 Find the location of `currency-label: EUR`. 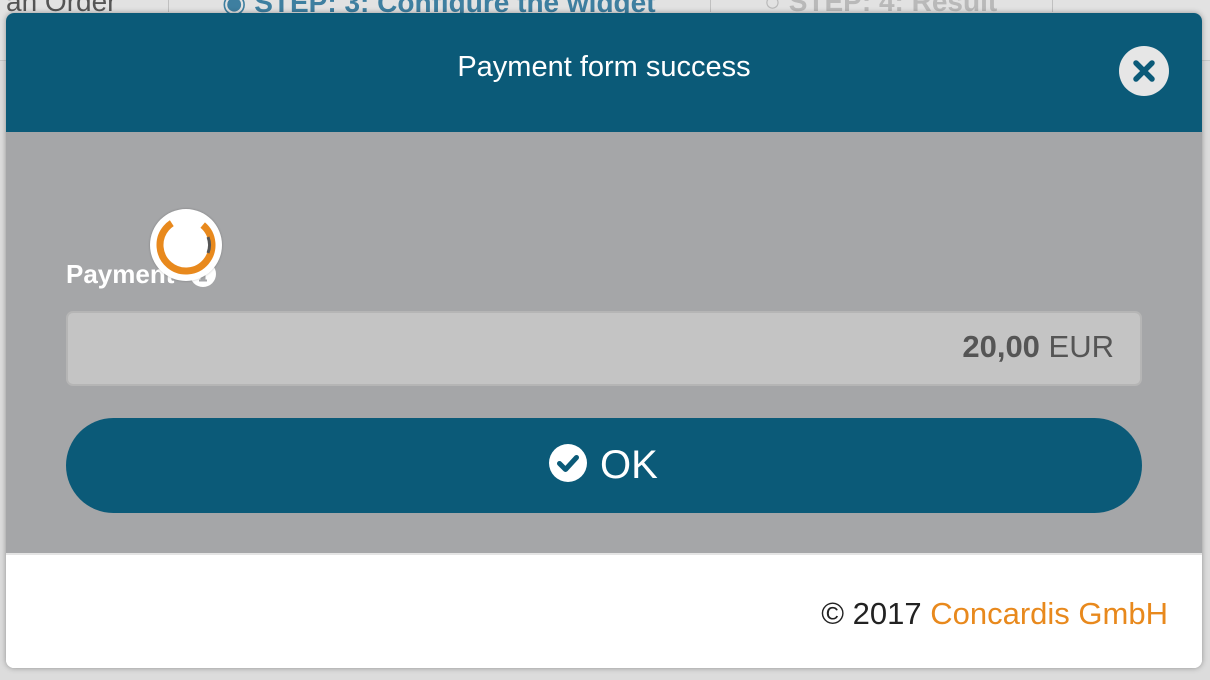

currency-label: EUR is located at coordinates (1081, 346).